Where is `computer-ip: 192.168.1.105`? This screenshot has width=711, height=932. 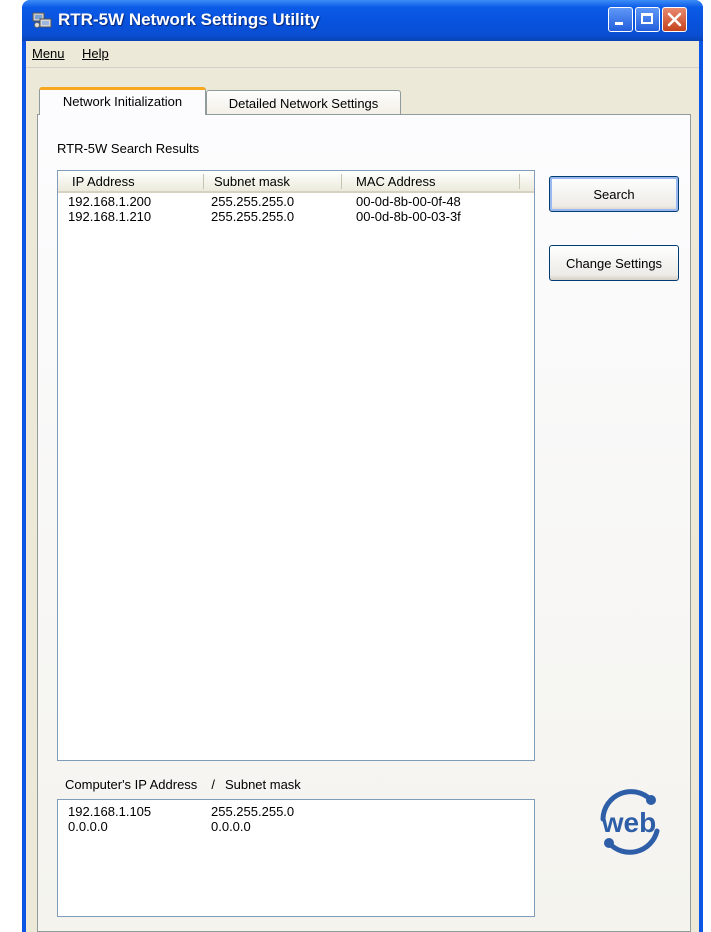 computer-ip: 192.168.1.105 is located at coordinates (110, 811).